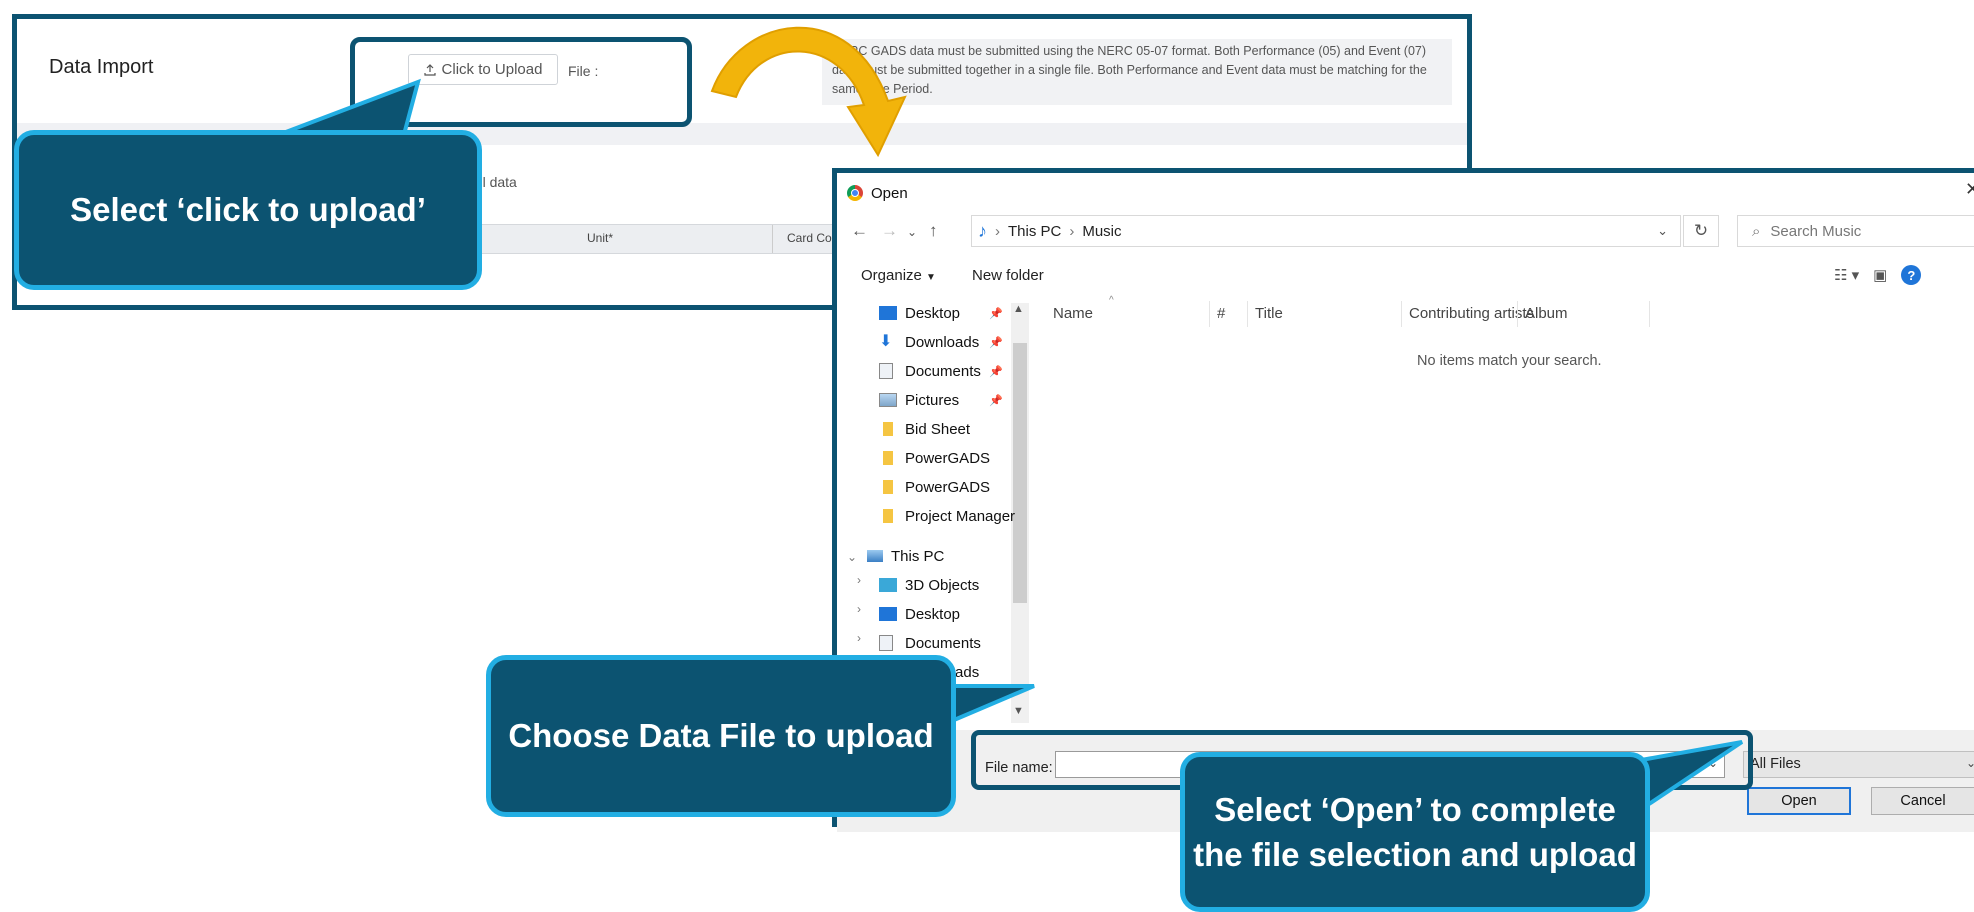 This screenshot has height=912, width=1974. I want to click on address-bar: ♪ › This PC › Music ⌄, so click(1326, 231).